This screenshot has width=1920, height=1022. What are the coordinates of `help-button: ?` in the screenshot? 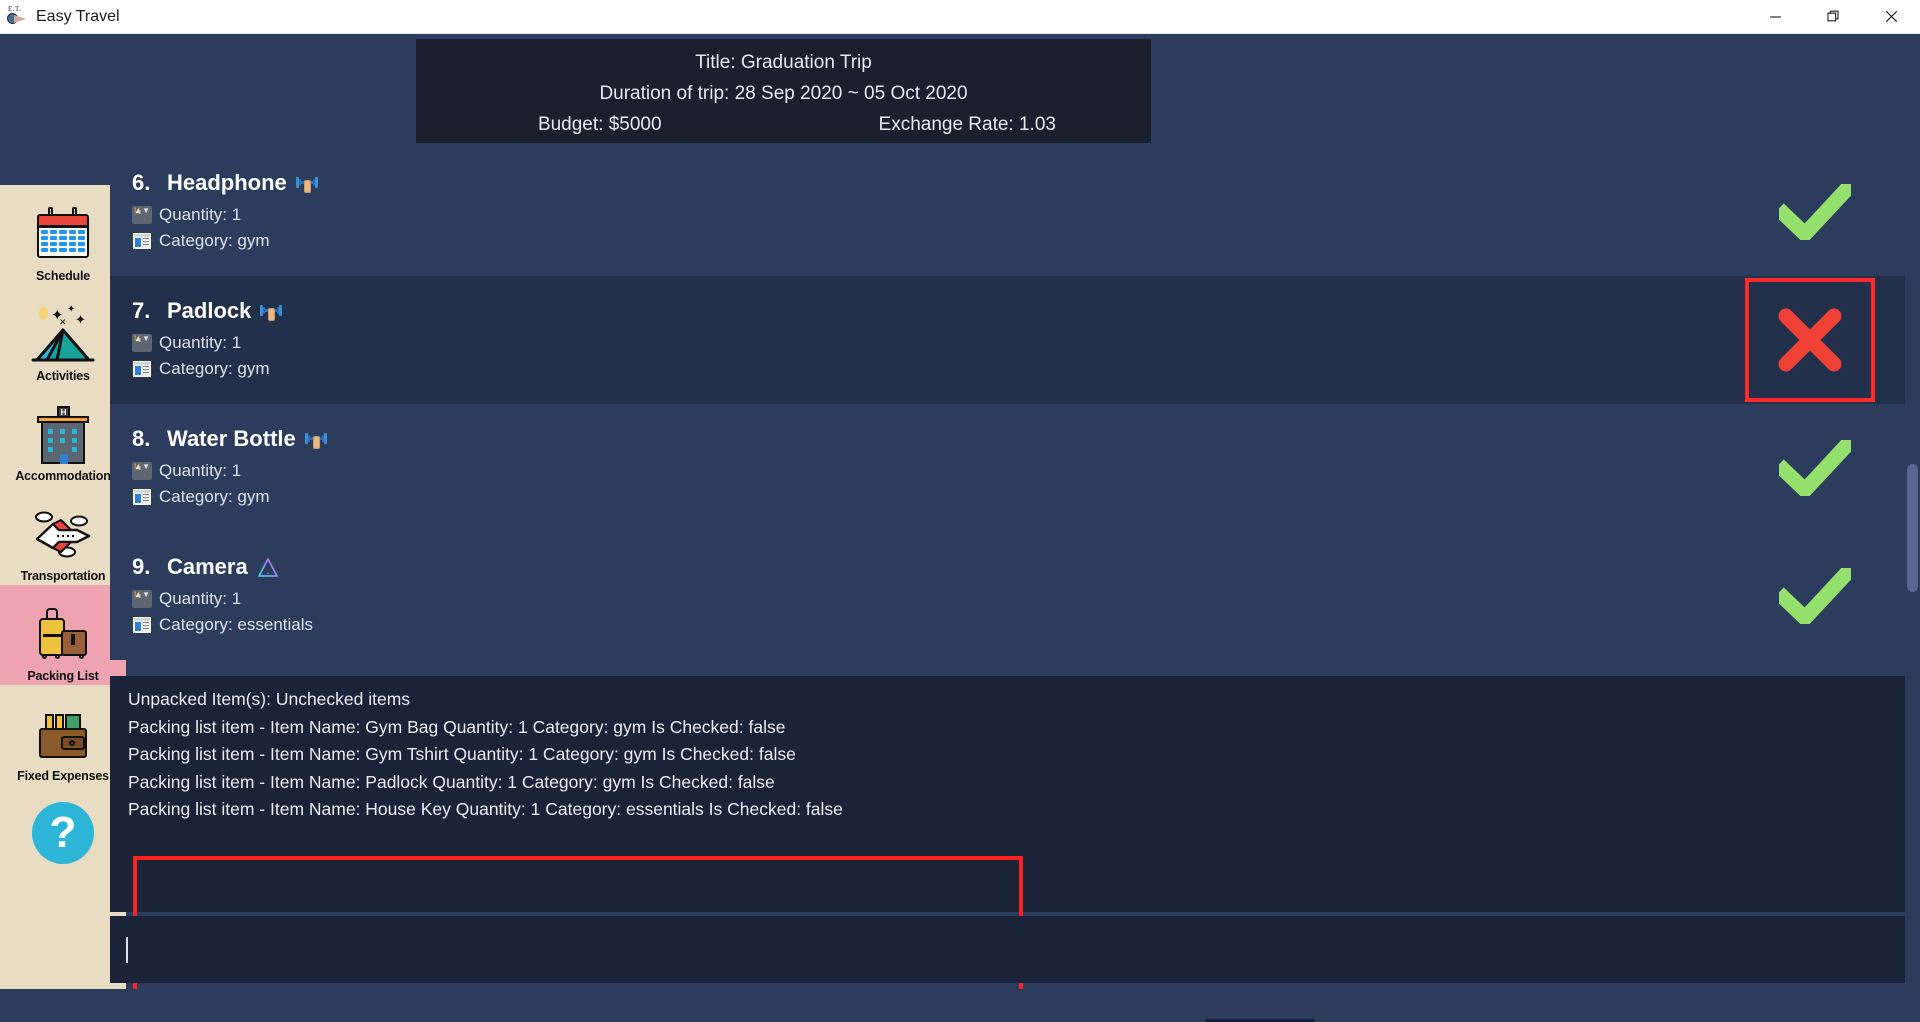 It's located at (63, 833).